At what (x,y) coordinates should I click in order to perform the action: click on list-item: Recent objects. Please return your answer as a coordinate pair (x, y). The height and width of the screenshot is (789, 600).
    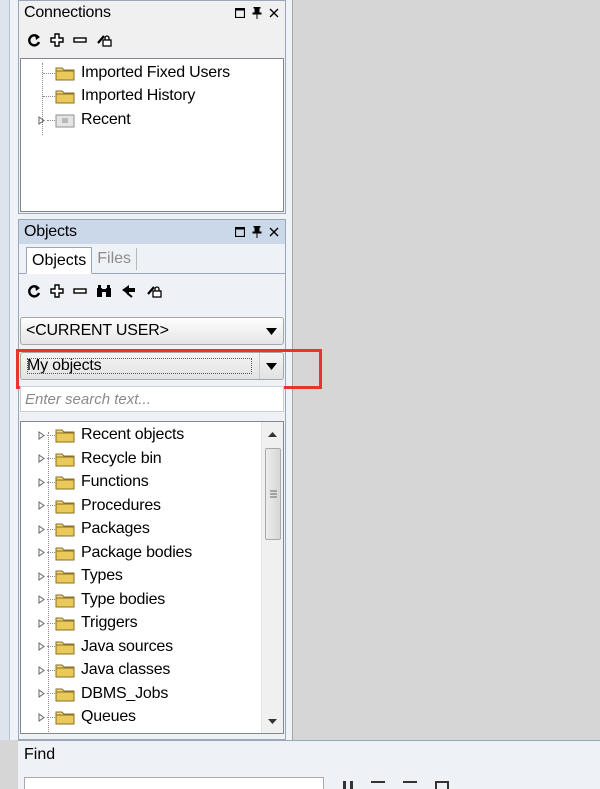
    Looking at the image, I should click on (109, 435).